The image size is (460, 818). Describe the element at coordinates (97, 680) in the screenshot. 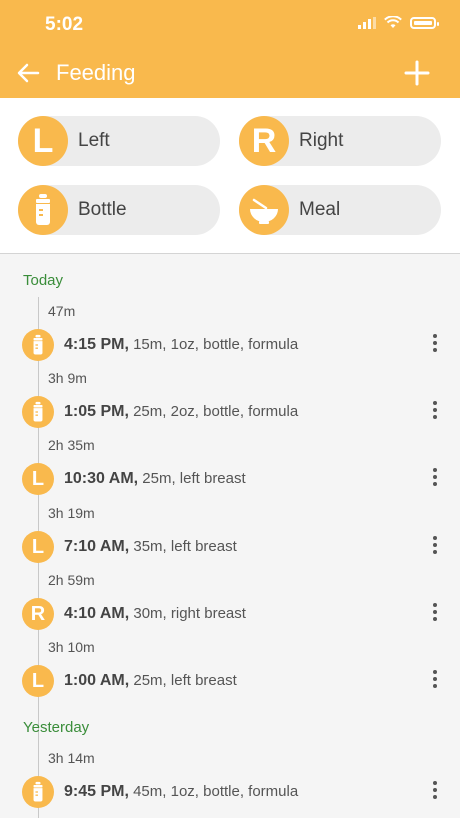

I see `entry-time: 1:00 AM,` at that location.